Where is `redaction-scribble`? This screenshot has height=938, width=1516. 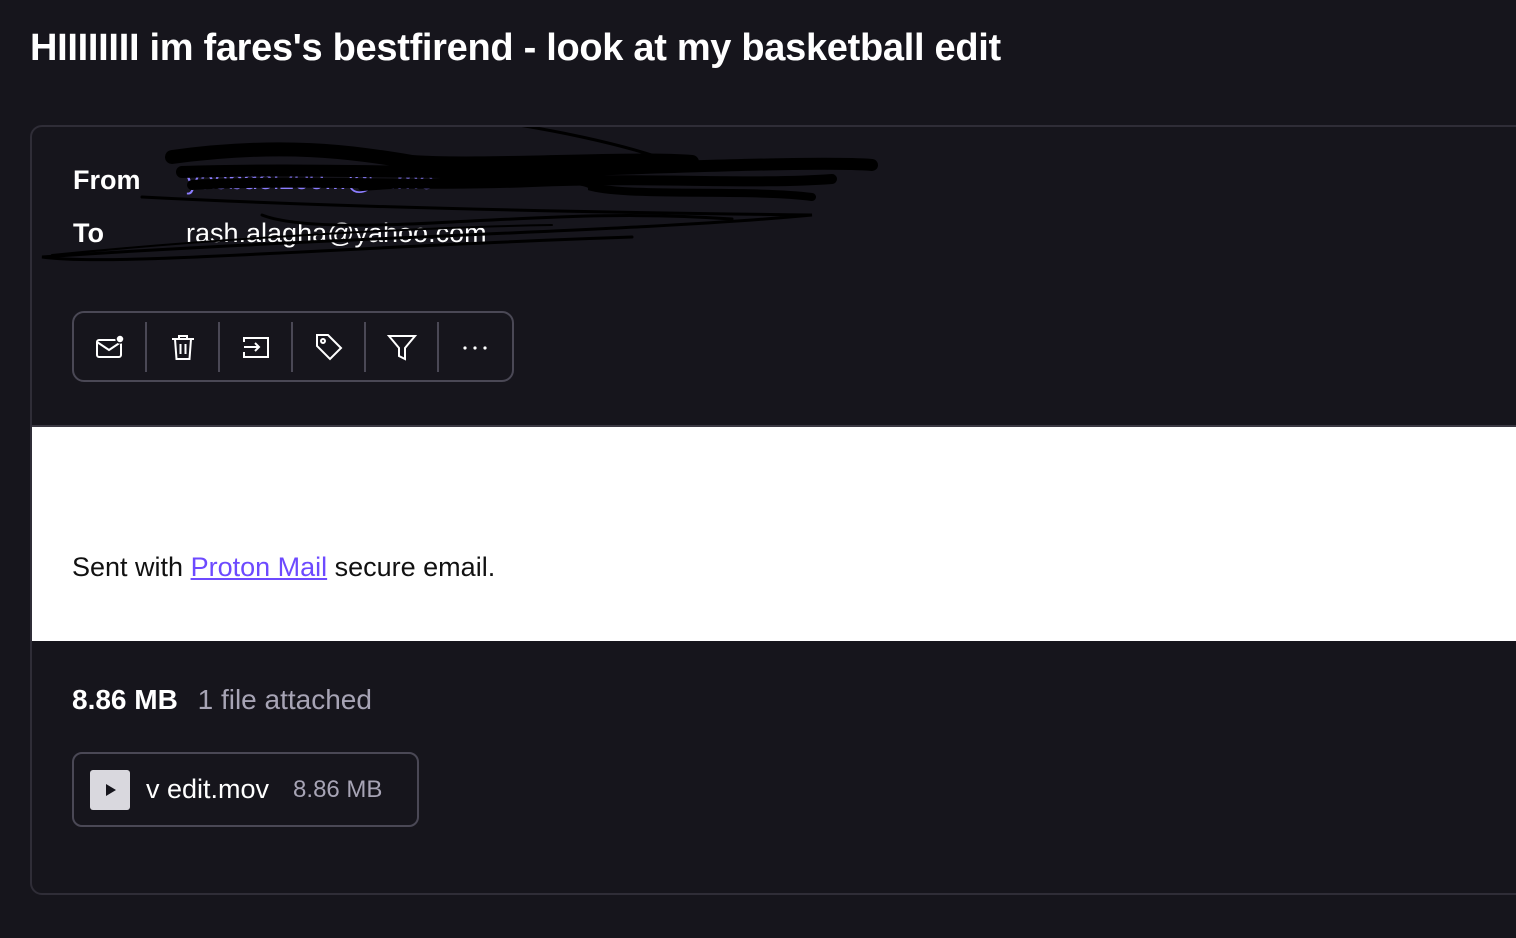 redaction-scribble is located at coordinates (459, 194).